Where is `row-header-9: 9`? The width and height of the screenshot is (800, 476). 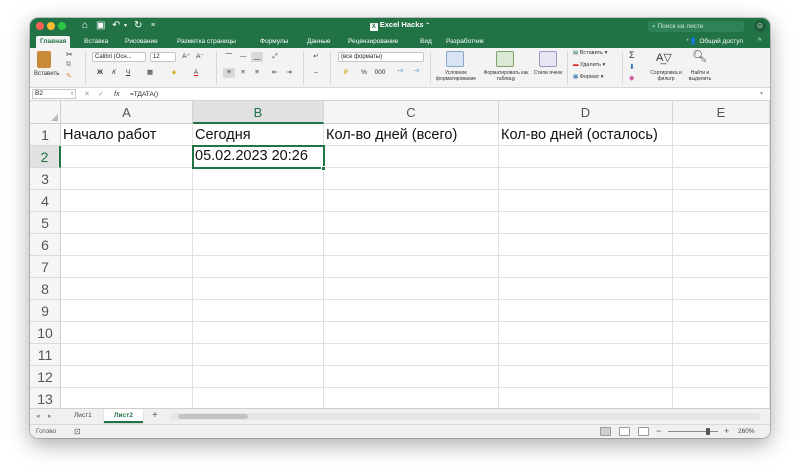 row-header-9: 9 is located at coordinates (45, 311).